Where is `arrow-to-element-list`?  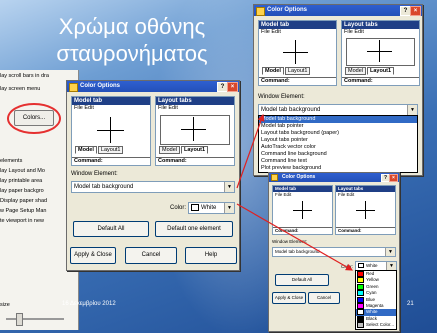
arrow-to-element-list is located at coordinates (250, 151).